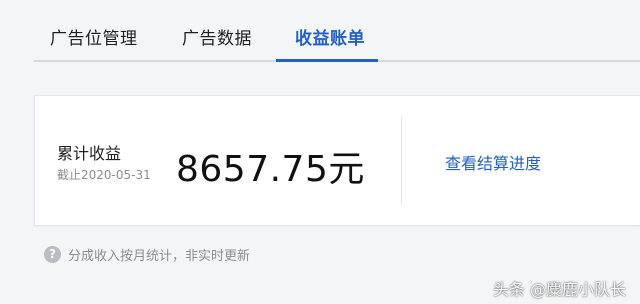  I want to click on active-tab-indicator, so click(327, 60).